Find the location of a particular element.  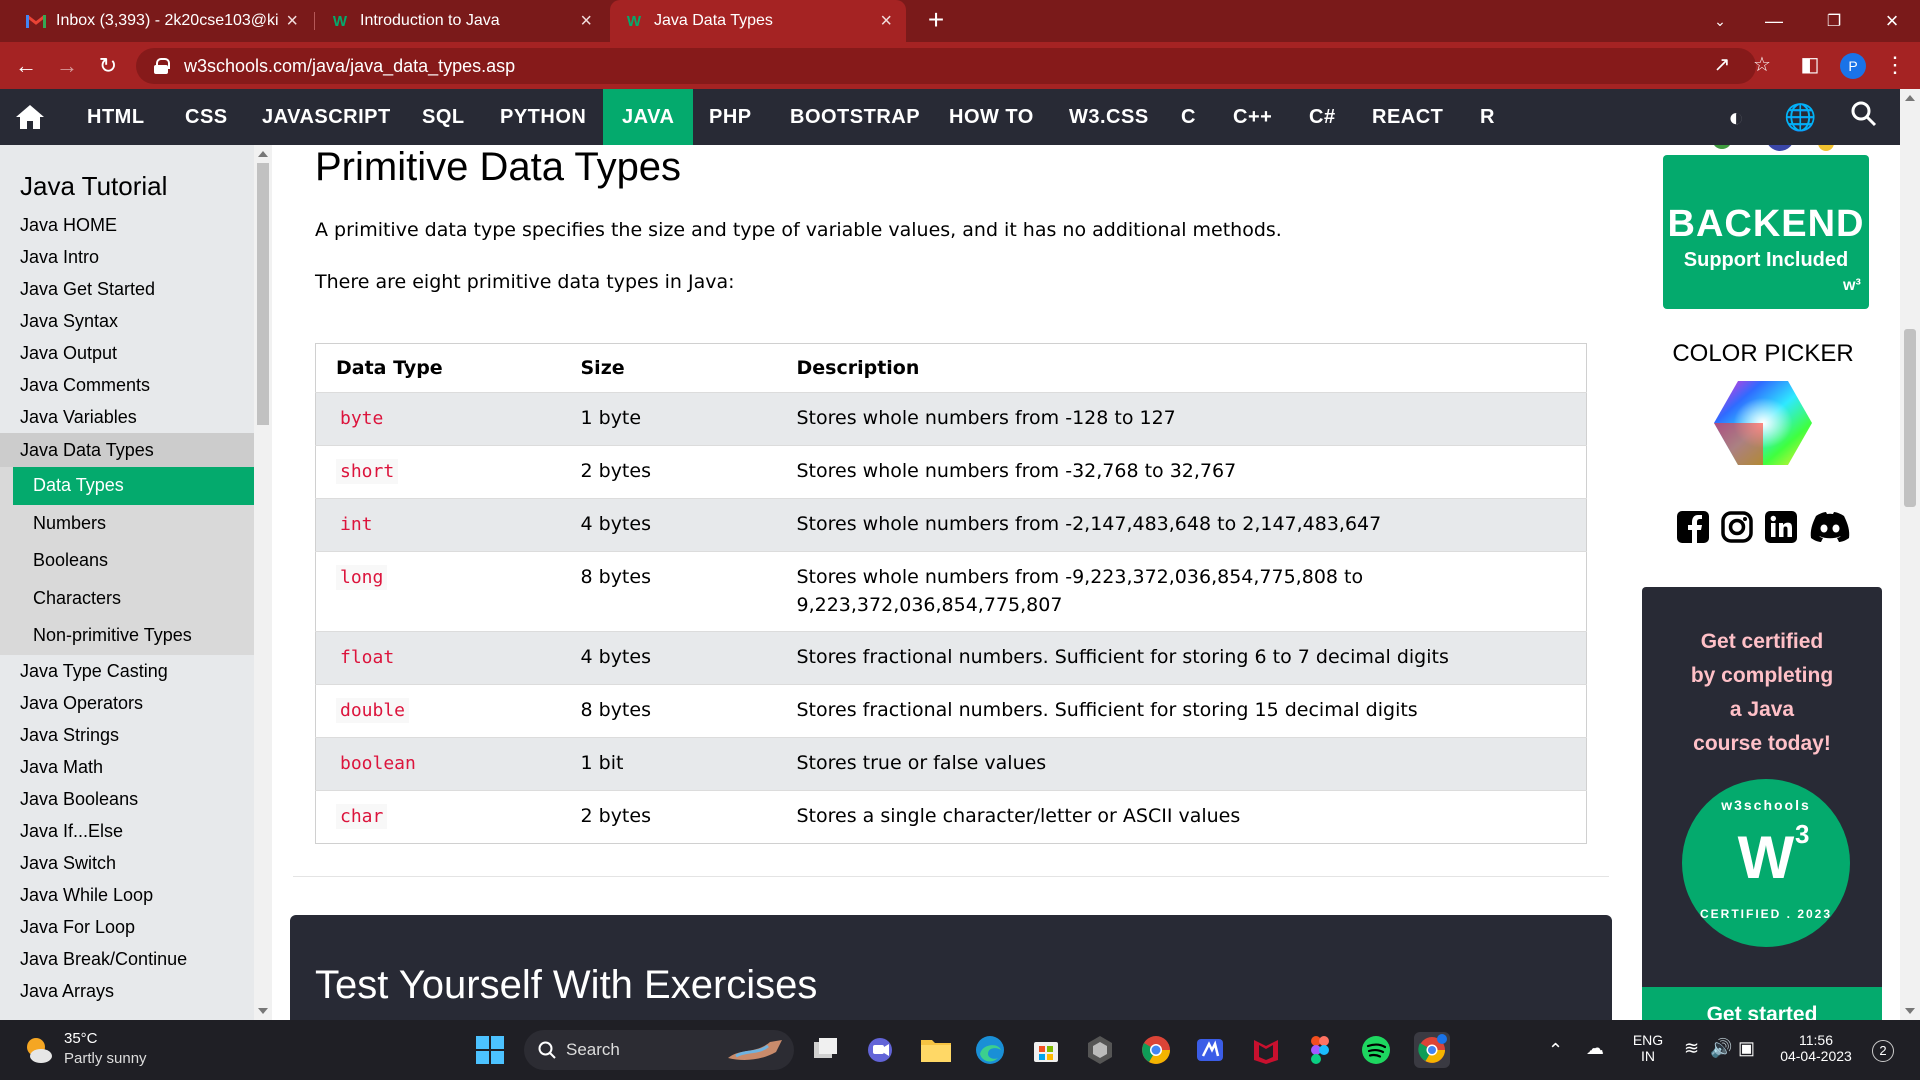

volume-icon: 🔊 is located at coordinates (1721, 1048).